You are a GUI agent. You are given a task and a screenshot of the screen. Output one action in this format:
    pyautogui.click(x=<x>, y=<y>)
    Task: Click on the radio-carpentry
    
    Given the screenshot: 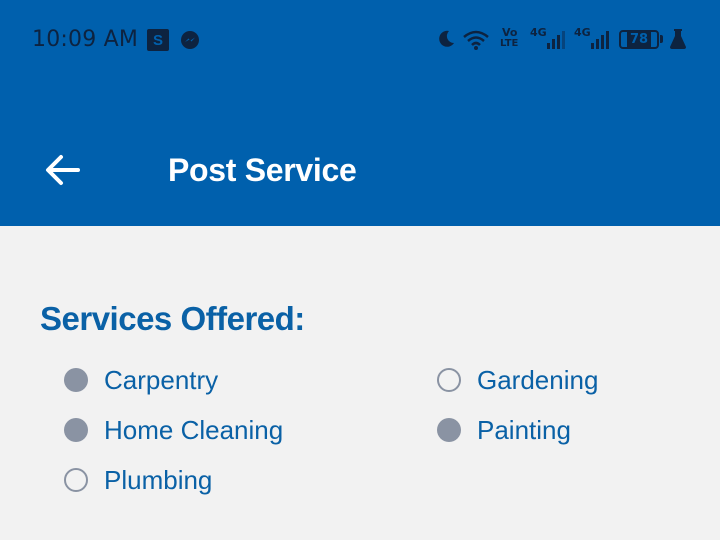 What is the action you would take?
    pyautogui.click(x=76, y=380)
    